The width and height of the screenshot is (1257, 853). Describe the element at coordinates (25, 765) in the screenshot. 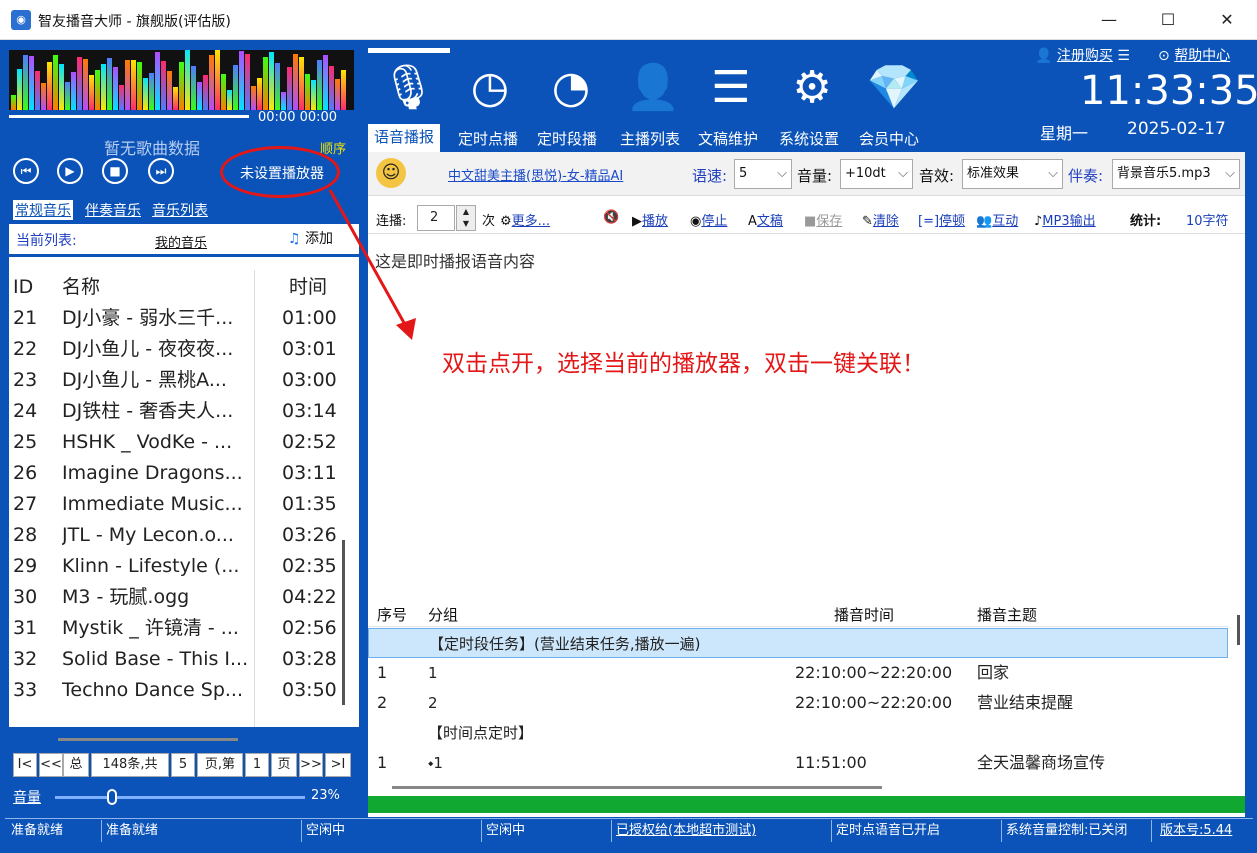

I see `first-page-button: I<` at that location.